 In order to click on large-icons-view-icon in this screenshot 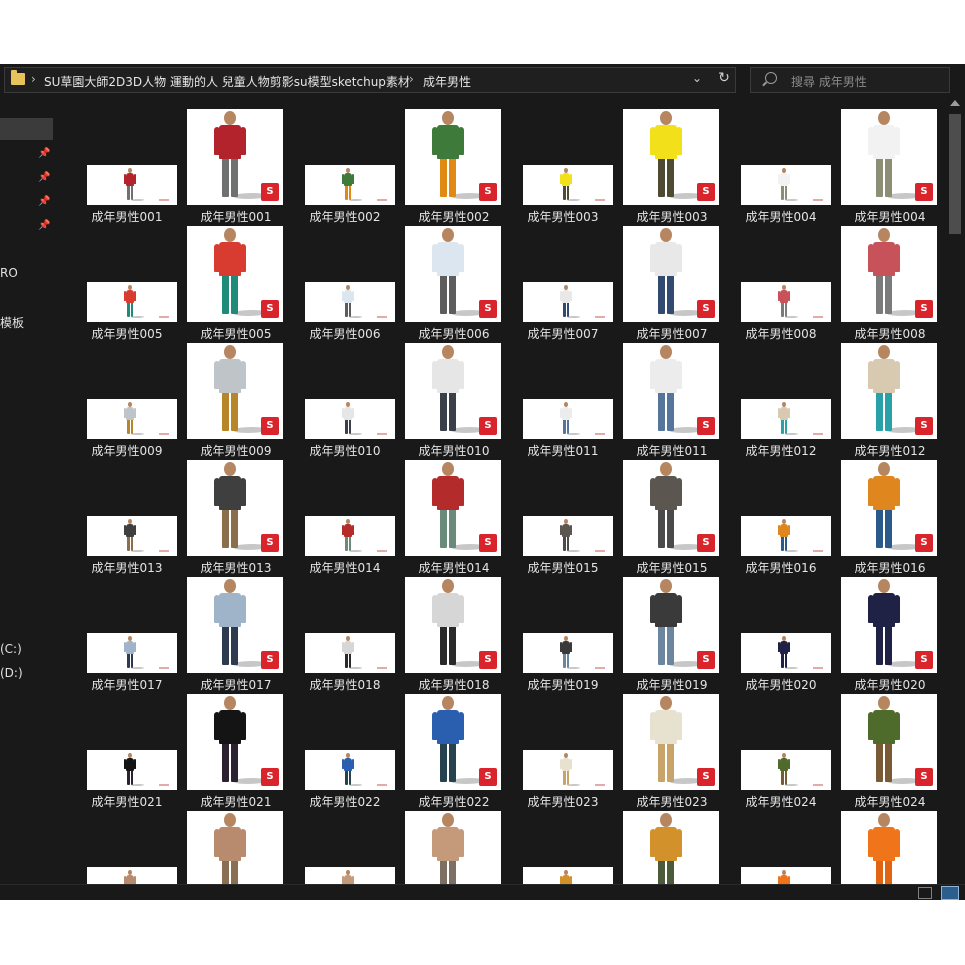, I will do `click(950, 893)`.